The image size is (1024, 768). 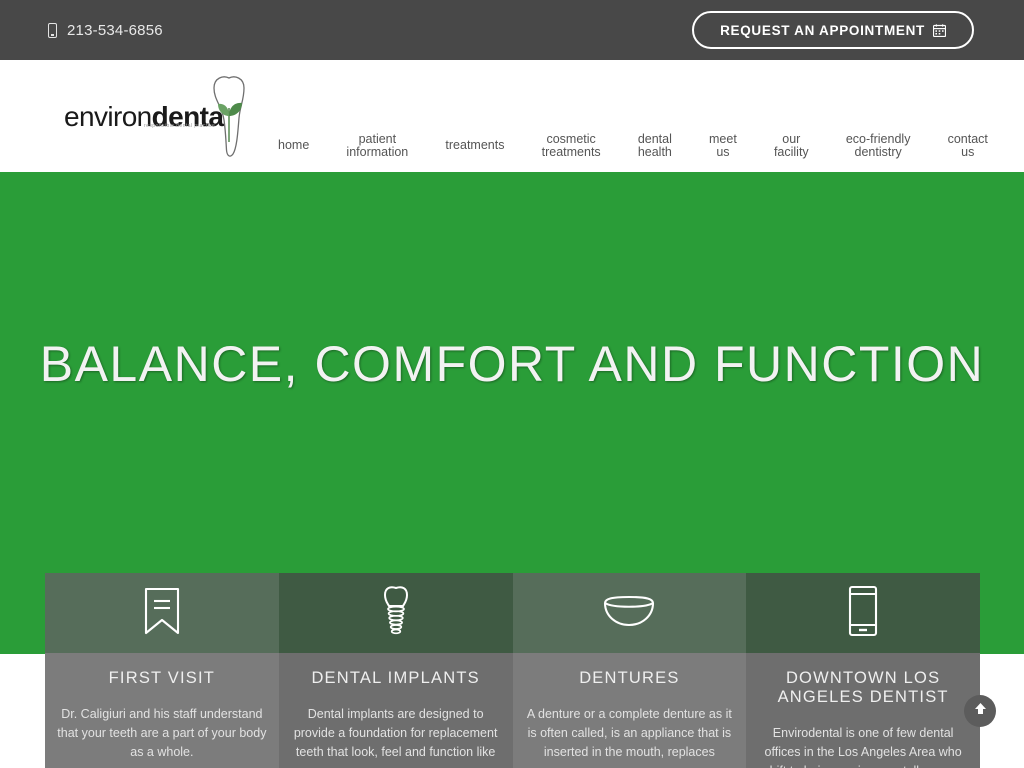 I want to click on card-title: DENTURES, so click(x=629, y=678).